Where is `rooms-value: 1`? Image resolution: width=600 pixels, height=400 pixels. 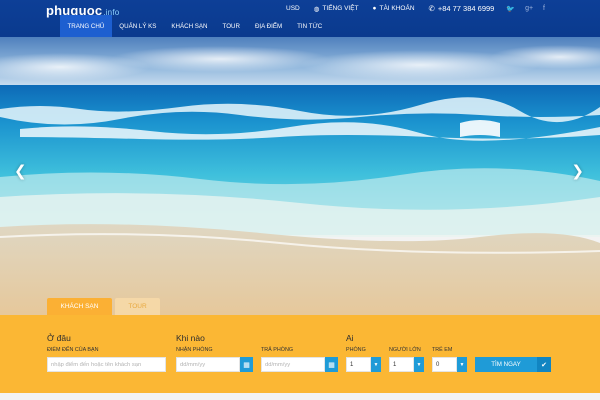
rooms-value: 1 is located at coordinates (352, 364).